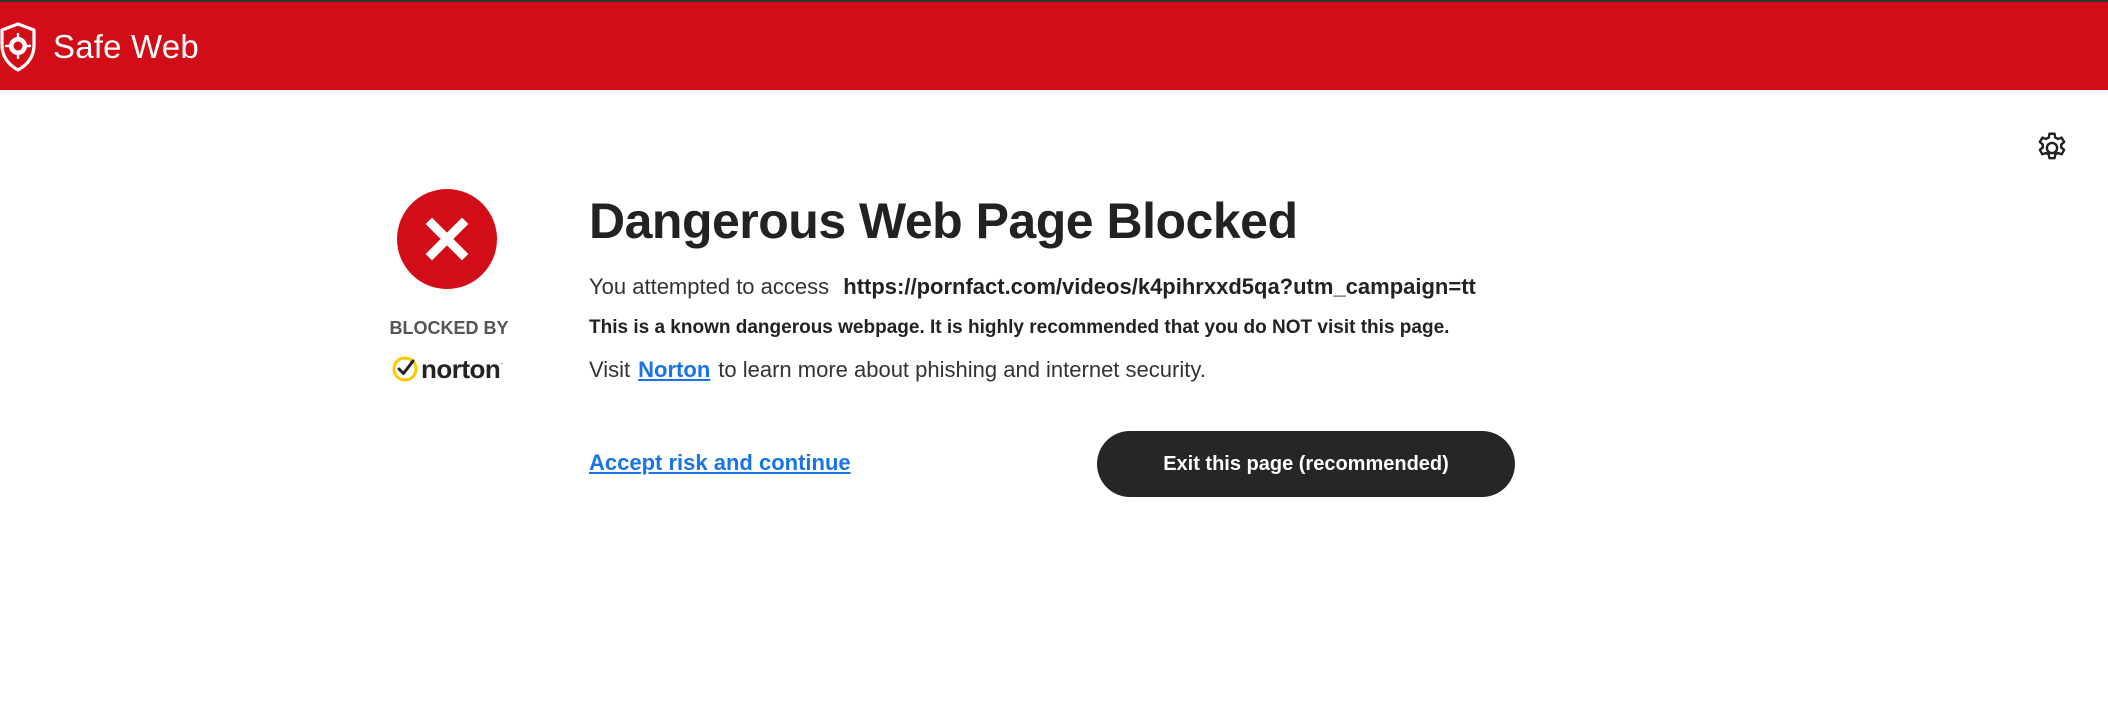  Describe the element at coordinates (709, 286) in the screenshot. I see `attempt-lead-text: You attempted to access` at that location.